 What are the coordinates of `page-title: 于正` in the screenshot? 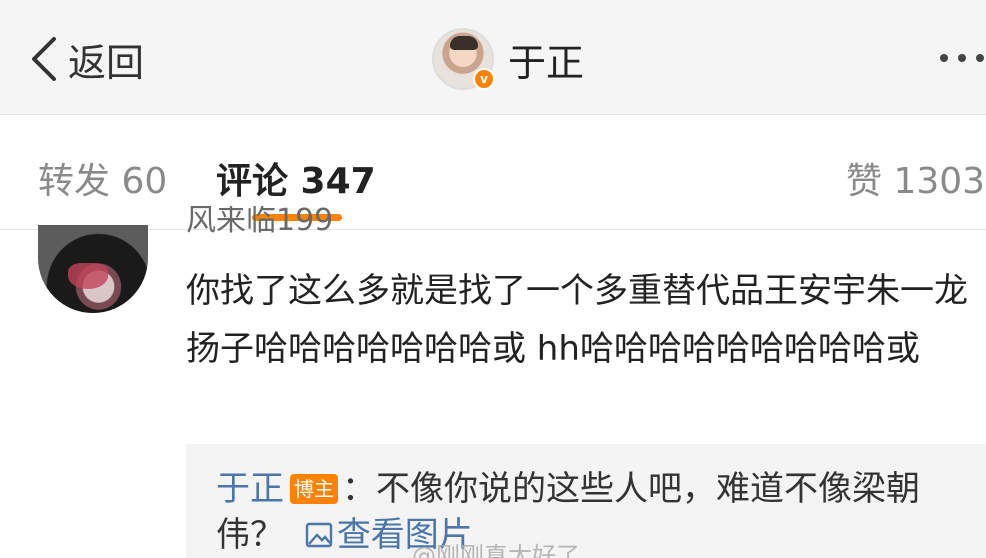 It's located at (546, 62).